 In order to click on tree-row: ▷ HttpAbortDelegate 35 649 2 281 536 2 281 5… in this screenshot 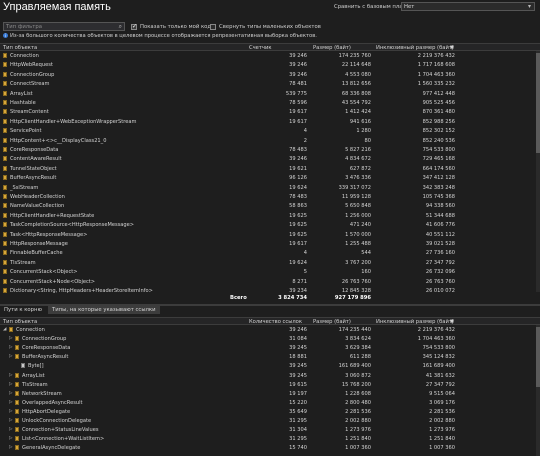, I will do `click(270, 412)`.